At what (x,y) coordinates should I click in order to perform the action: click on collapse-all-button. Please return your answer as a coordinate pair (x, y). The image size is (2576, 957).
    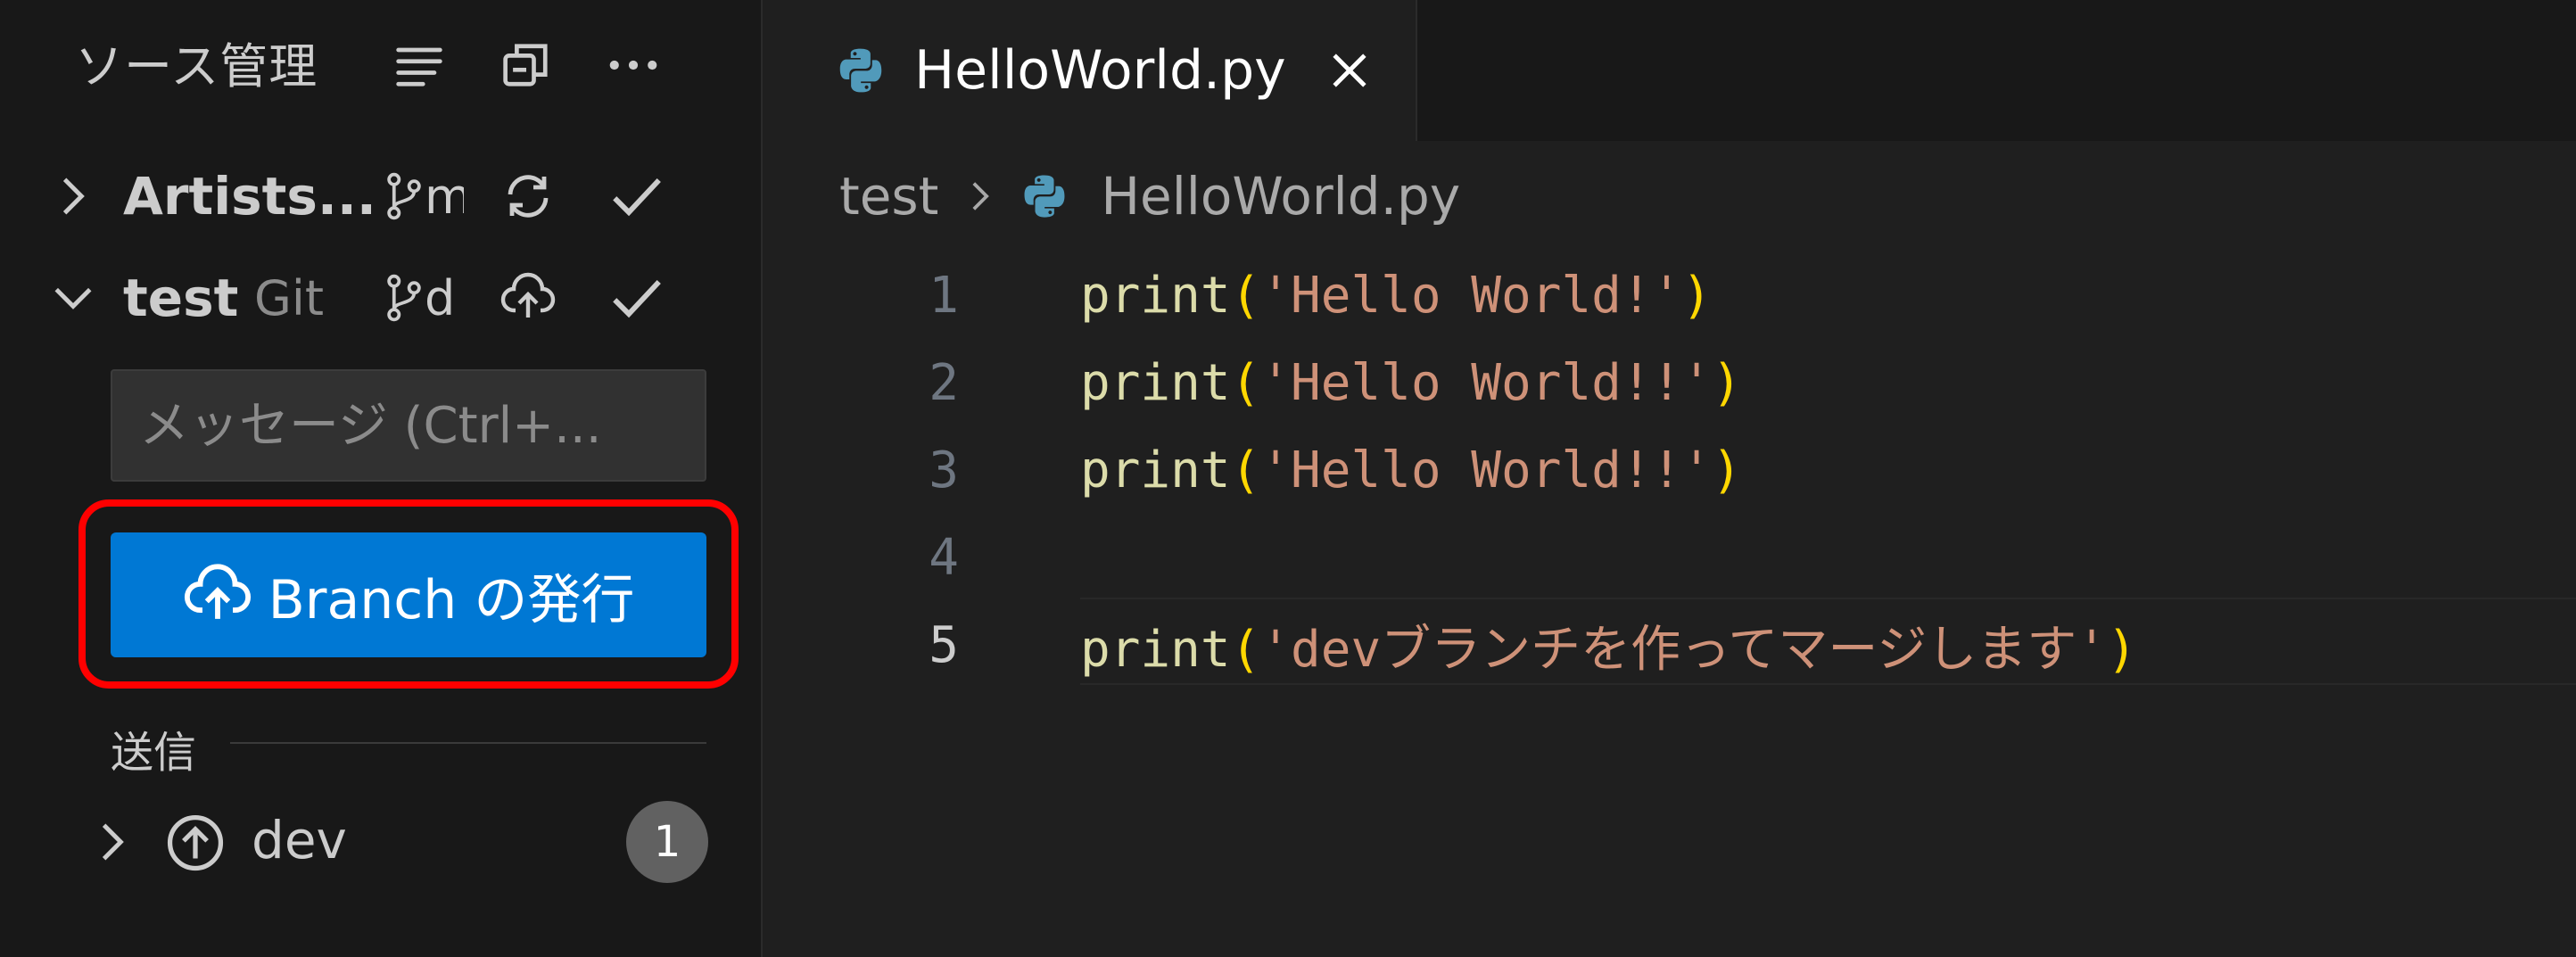
    Looking at the image, I should click on (526, 65).